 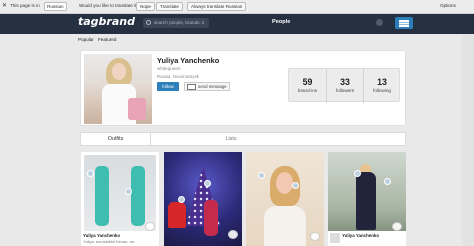 I want to click on profile-name: Yuliya Yanchenko, so click(x=188, y=60).